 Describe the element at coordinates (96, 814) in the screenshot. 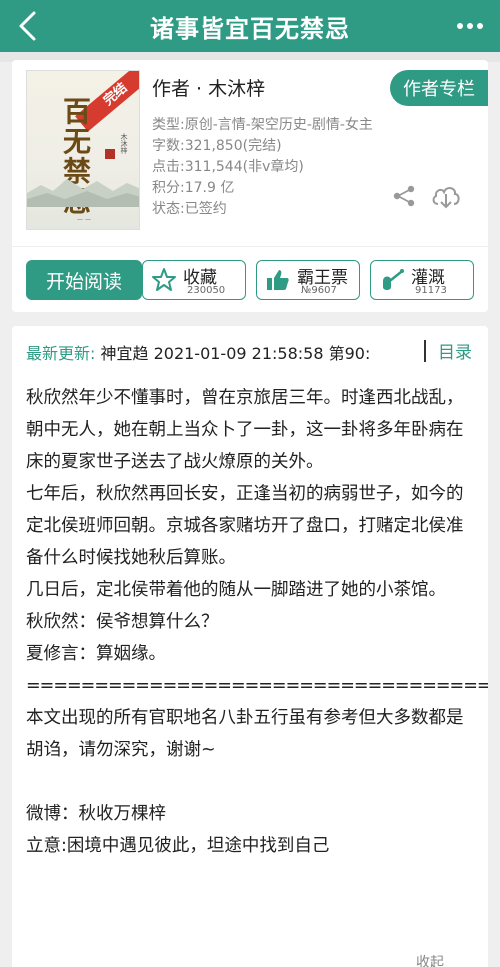

I see `intro-weibo: 微博：秋收万棵梓` at that location.